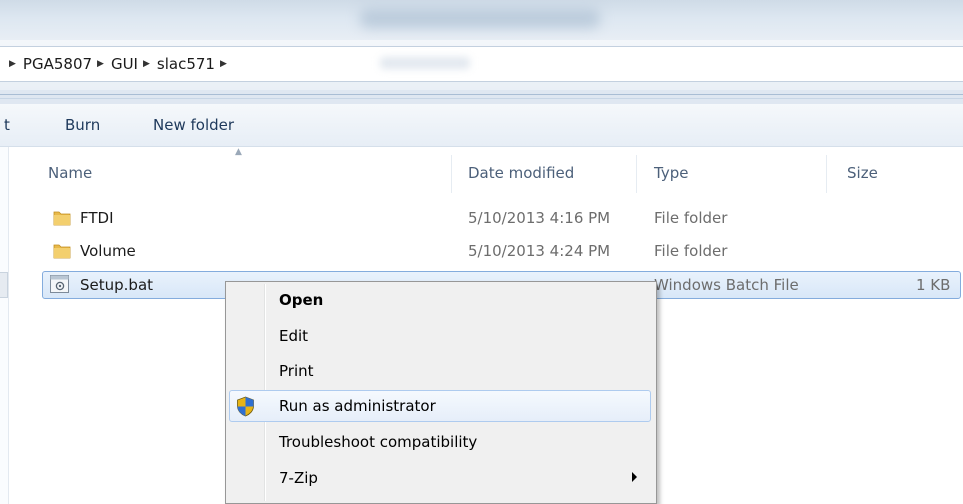 The height and width of the screenshot is (504, 963). Describe the element at coordinates (481, 125) in the screenshot. I see `command-bar: t Burn New folder` at that location.